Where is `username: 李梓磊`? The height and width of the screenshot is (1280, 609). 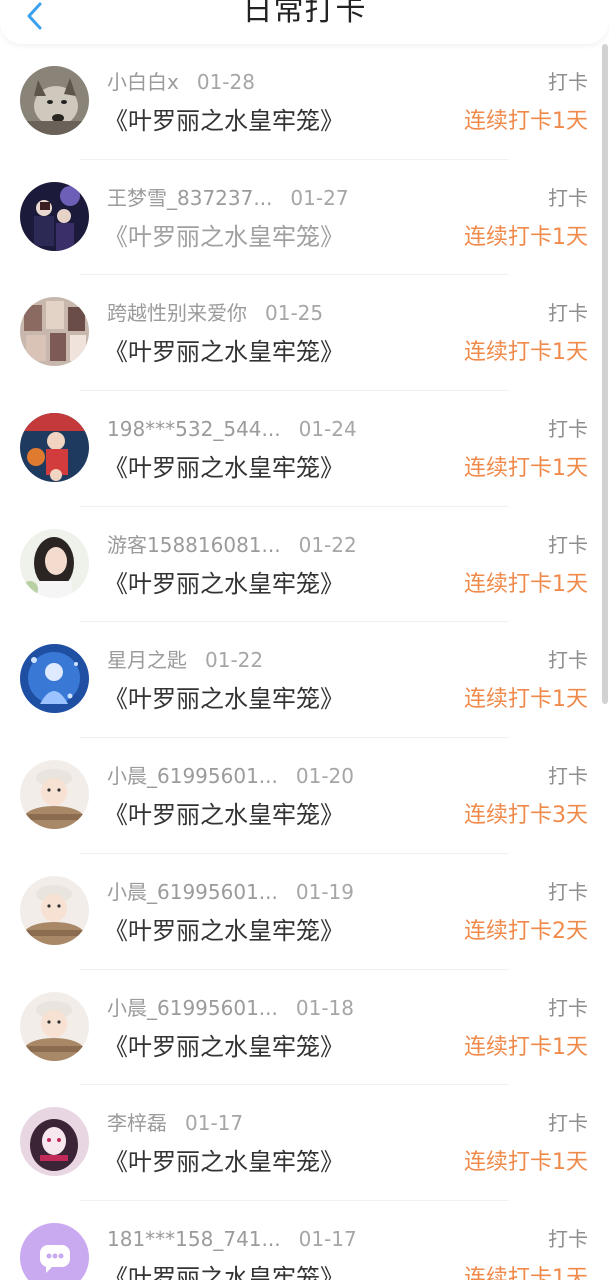 username: 李梓磊 is located at coordinates (137, 1123).